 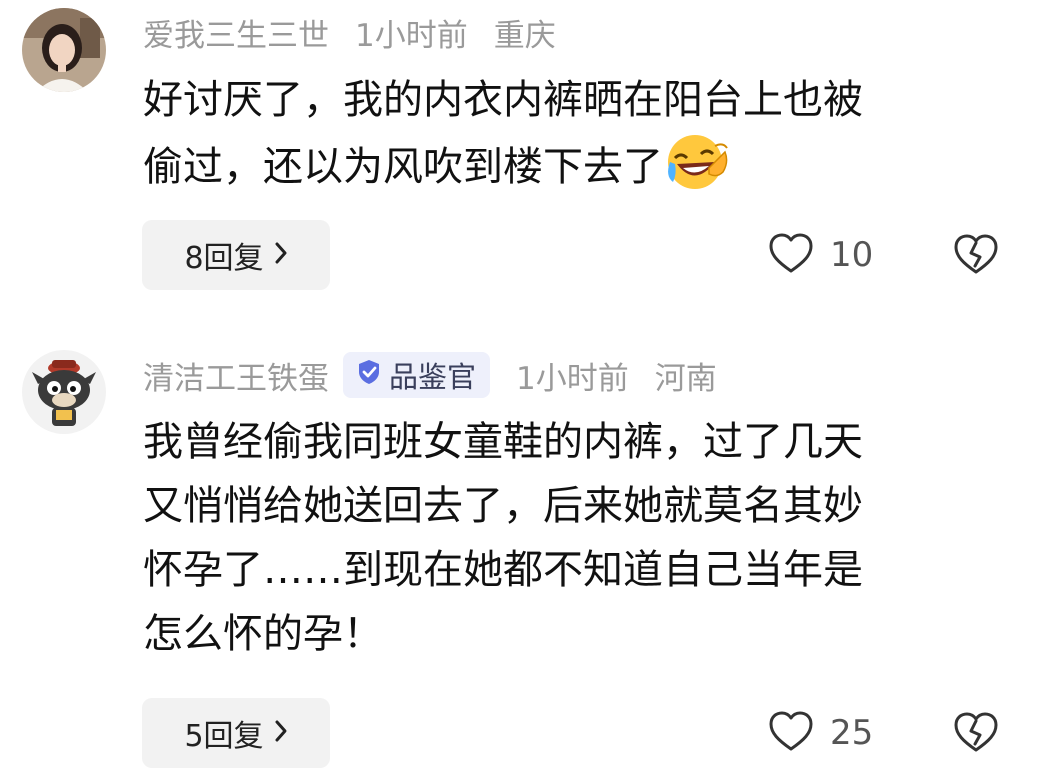 What do you see at coordinates (433, 377) in the screenshot?
I see `badge-label: 品鉴官` at bounding box center [433, 377].